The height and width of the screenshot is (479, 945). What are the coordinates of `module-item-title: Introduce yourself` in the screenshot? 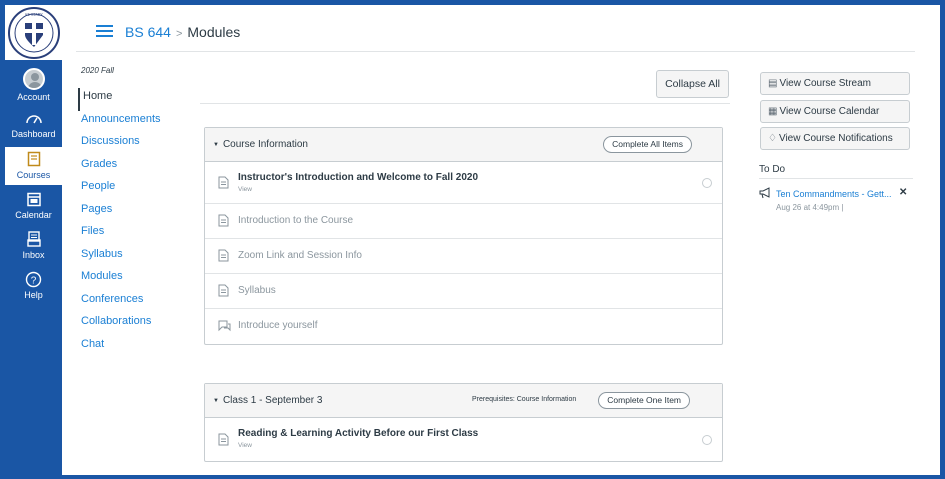 It's located at (278, 325).